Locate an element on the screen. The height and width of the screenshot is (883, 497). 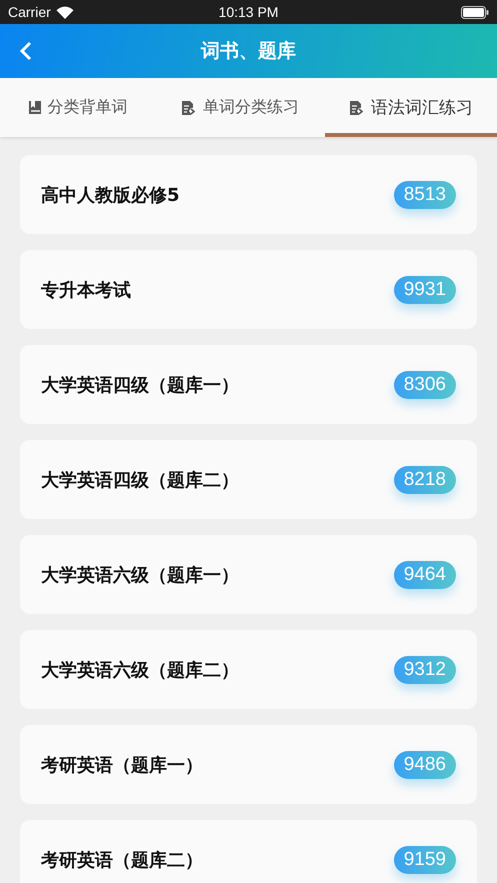
item-title: 专升本考试 is located at coordinates (86, 290).